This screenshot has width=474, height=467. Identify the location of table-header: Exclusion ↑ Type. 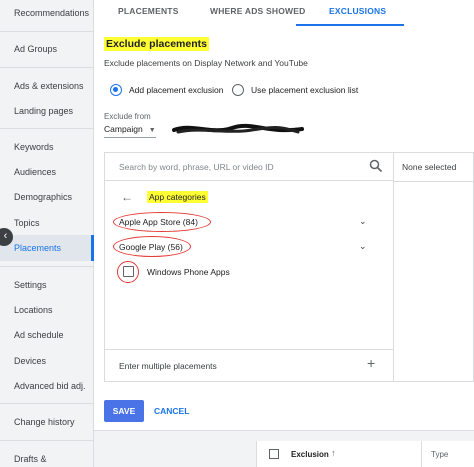
(365, 454).